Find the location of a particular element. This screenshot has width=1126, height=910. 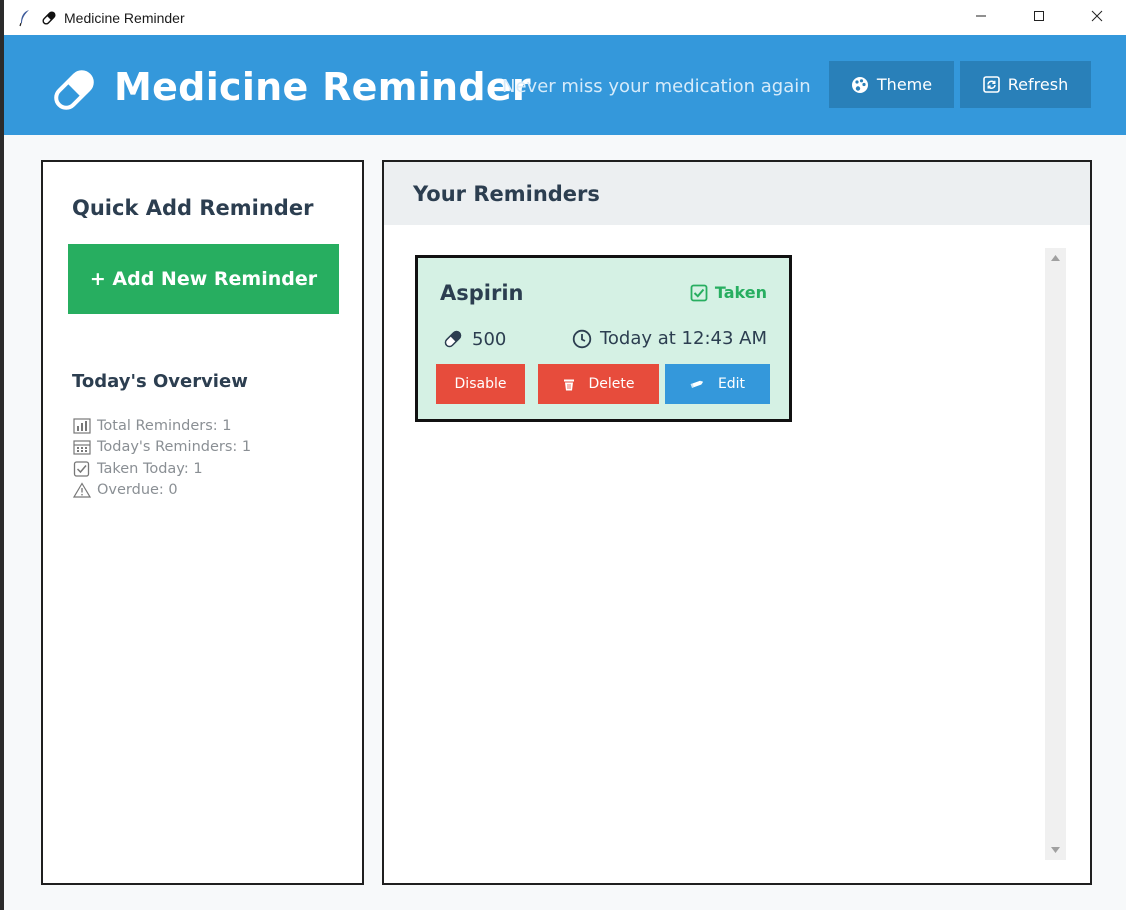

overview-item-label: Overdue: 0 is located at coordinates (137, 490).